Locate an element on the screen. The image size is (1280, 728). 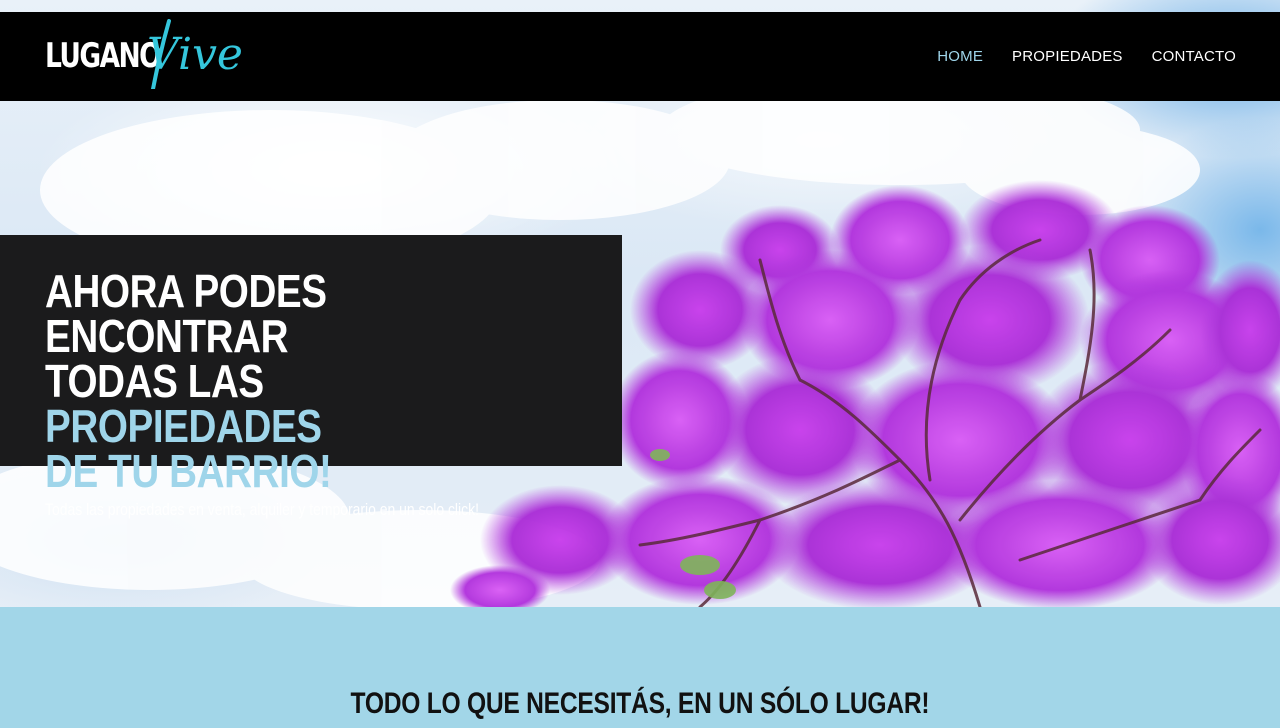
nav-item-propiedades: PROPIEDADES is located at coordinates (1067, 56).